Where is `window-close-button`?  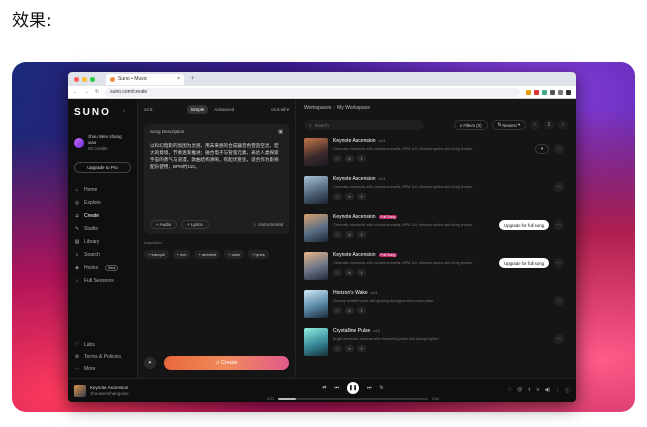
window-close-button is located at coordinates (76, 79).